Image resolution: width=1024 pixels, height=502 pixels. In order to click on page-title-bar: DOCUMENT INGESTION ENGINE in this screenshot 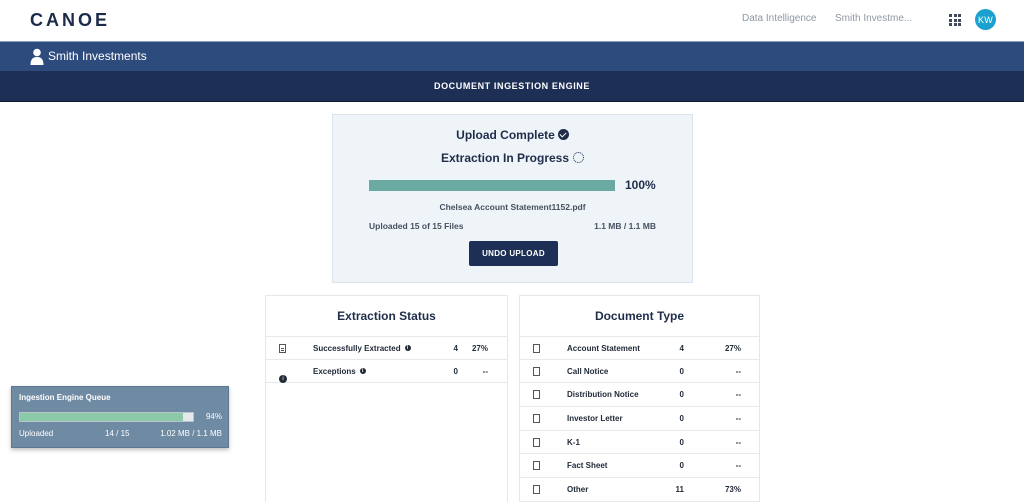, I will do `click(512, 86)`.